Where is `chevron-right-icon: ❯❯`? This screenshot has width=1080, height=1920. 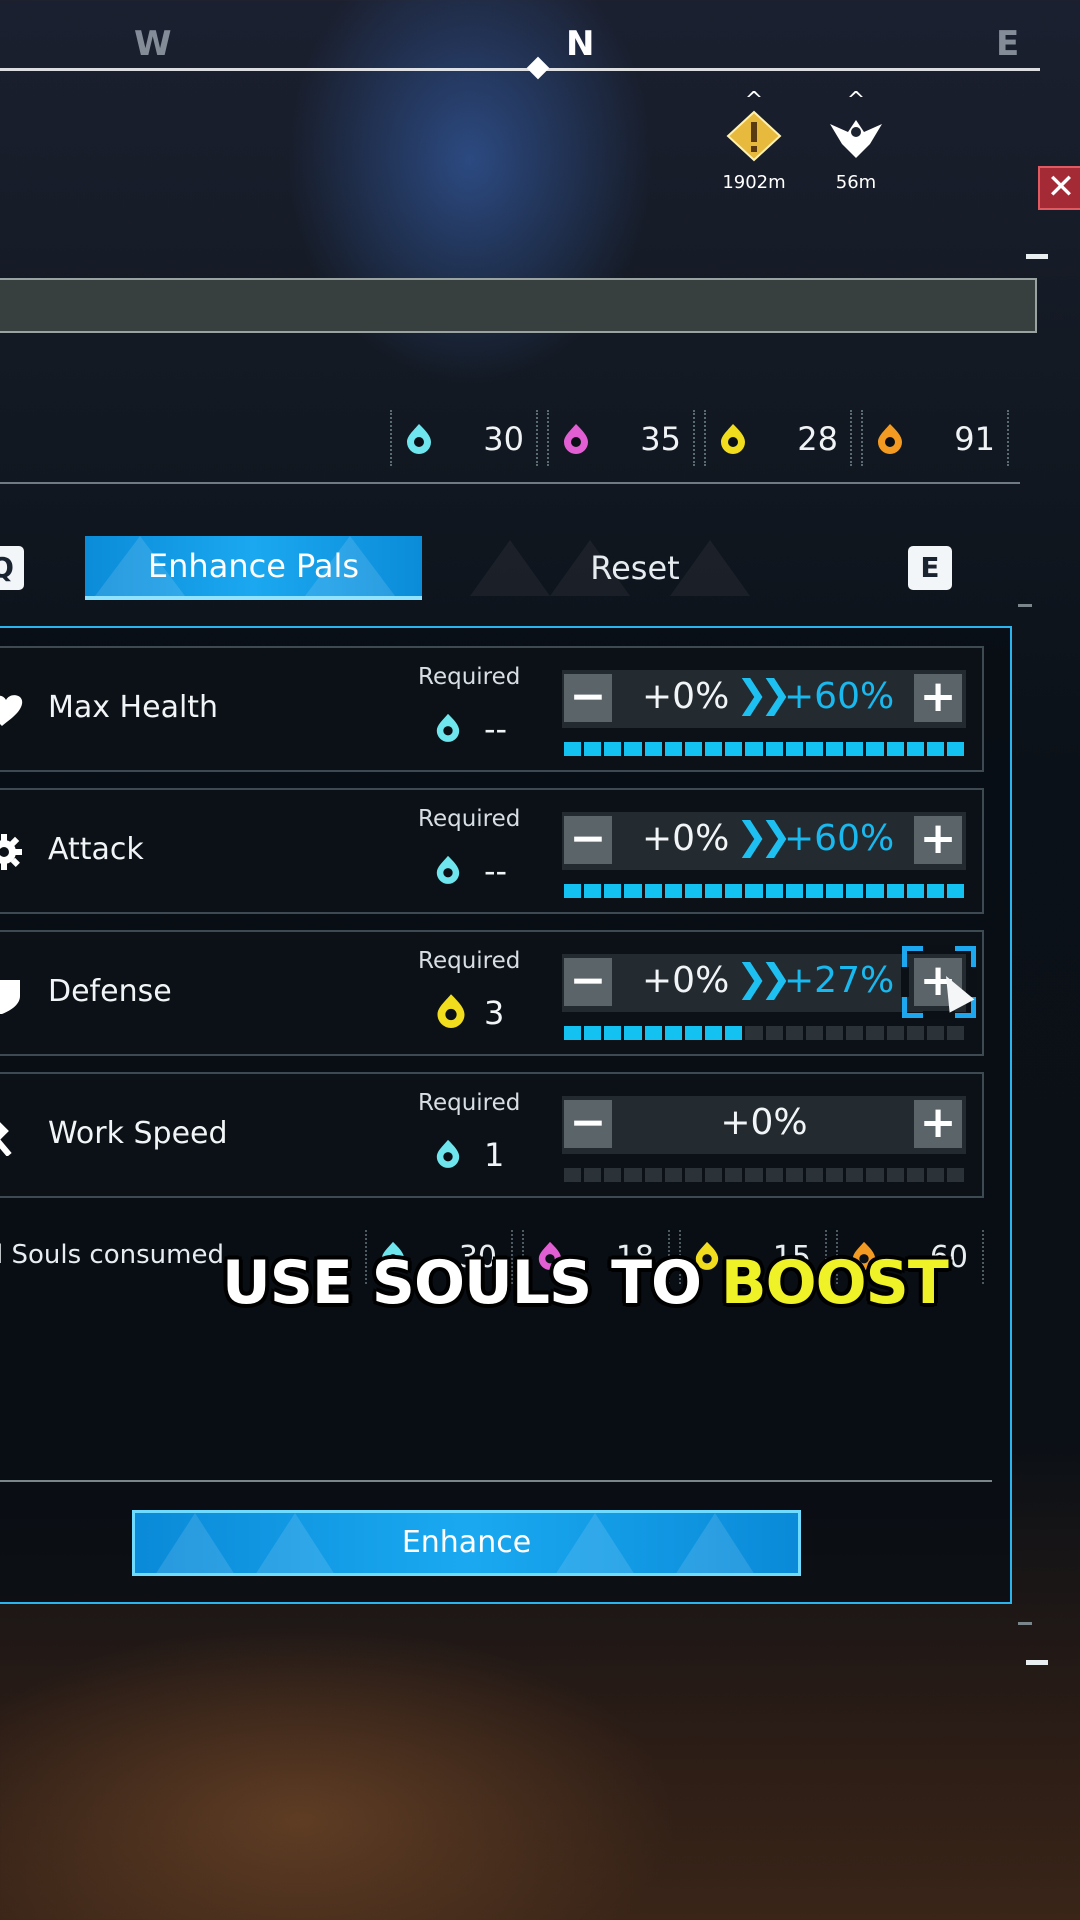
chevron-right-icon: ❯❯ is located at coordinates (764, 836).